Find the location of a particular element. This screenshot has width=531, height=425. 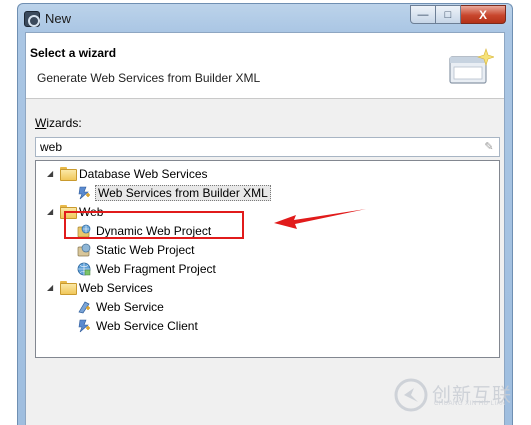

web-service-icon is located at coordinates (84, 307).